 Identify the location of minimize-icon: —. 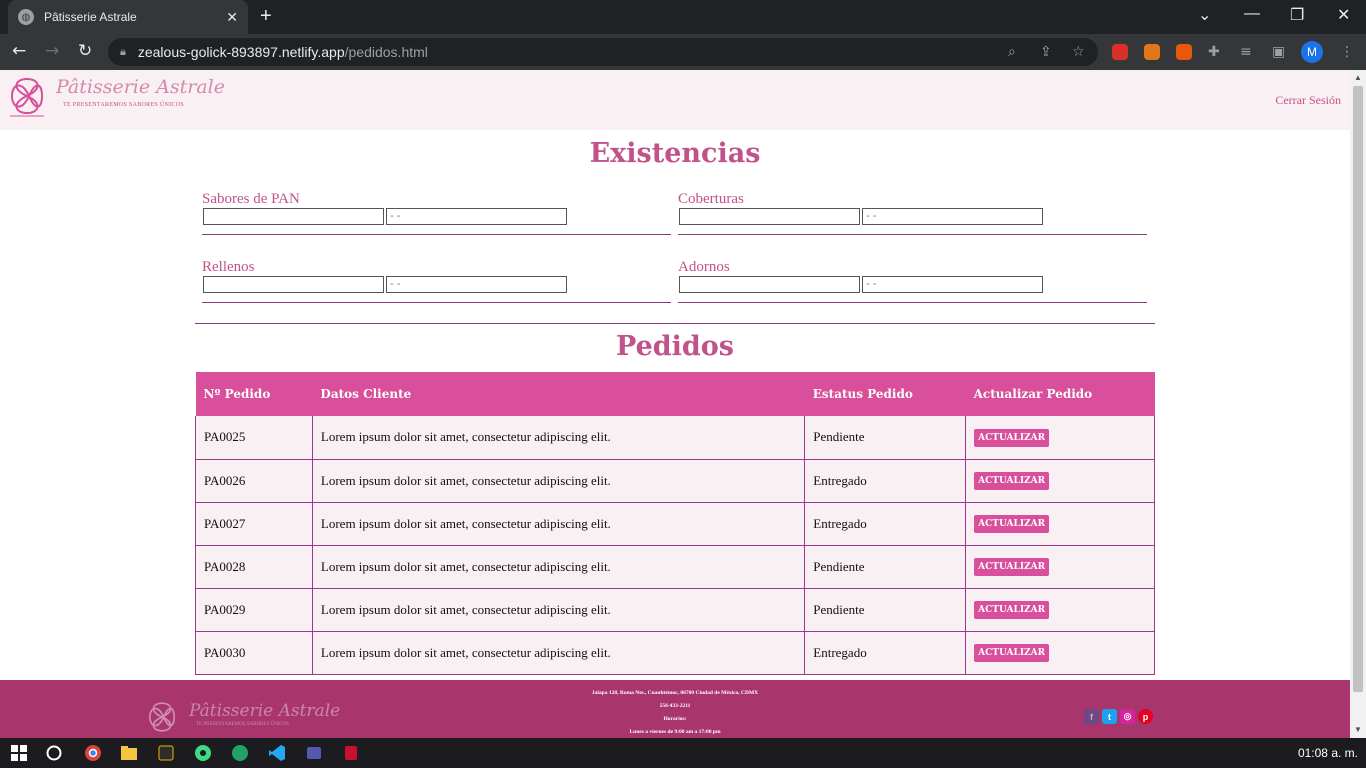
(1252, 14).